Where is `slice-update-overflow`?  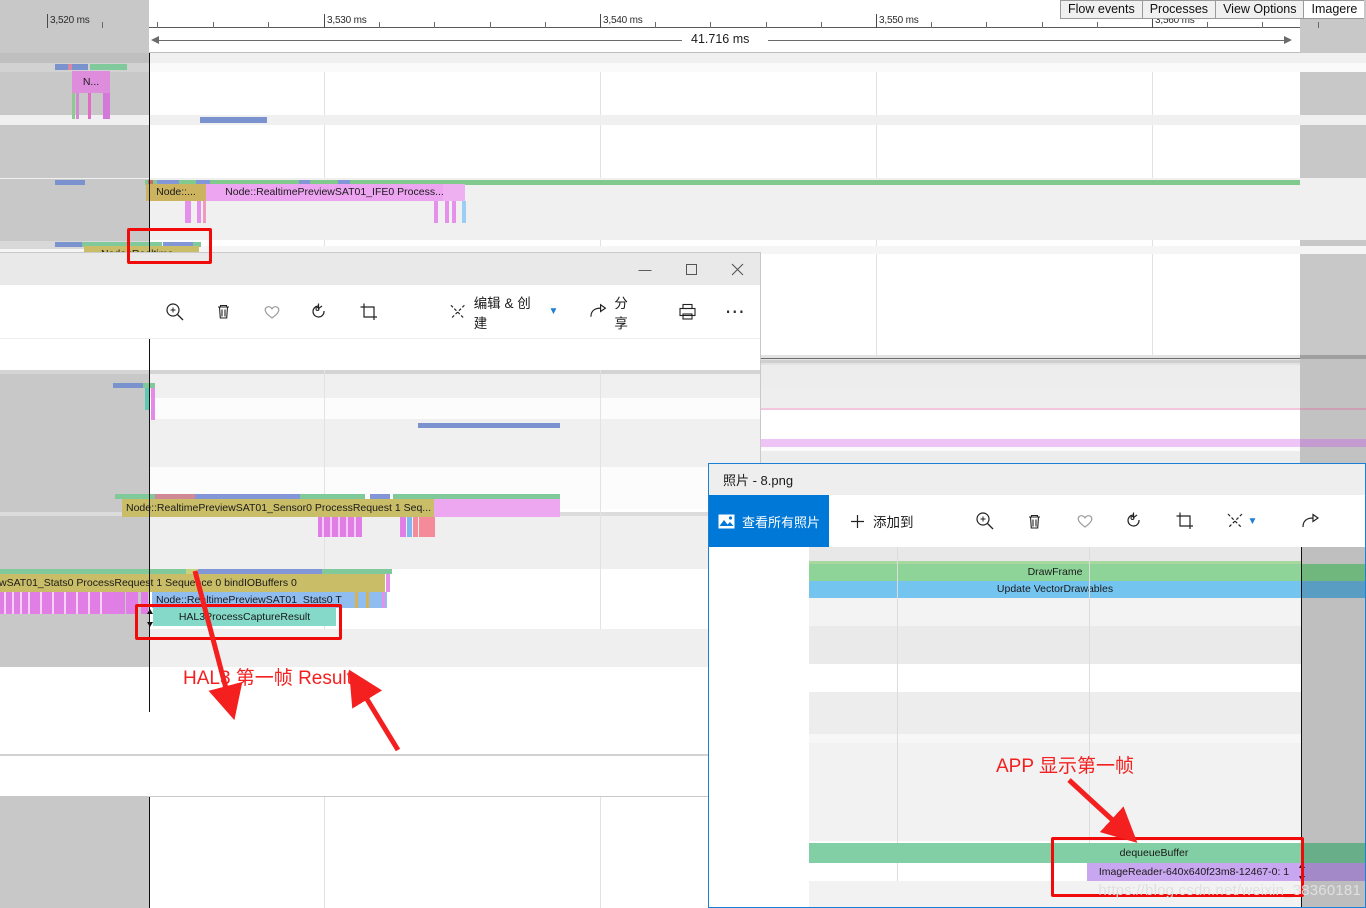
slice-update-overflow is located at coordinates (1333, 589).